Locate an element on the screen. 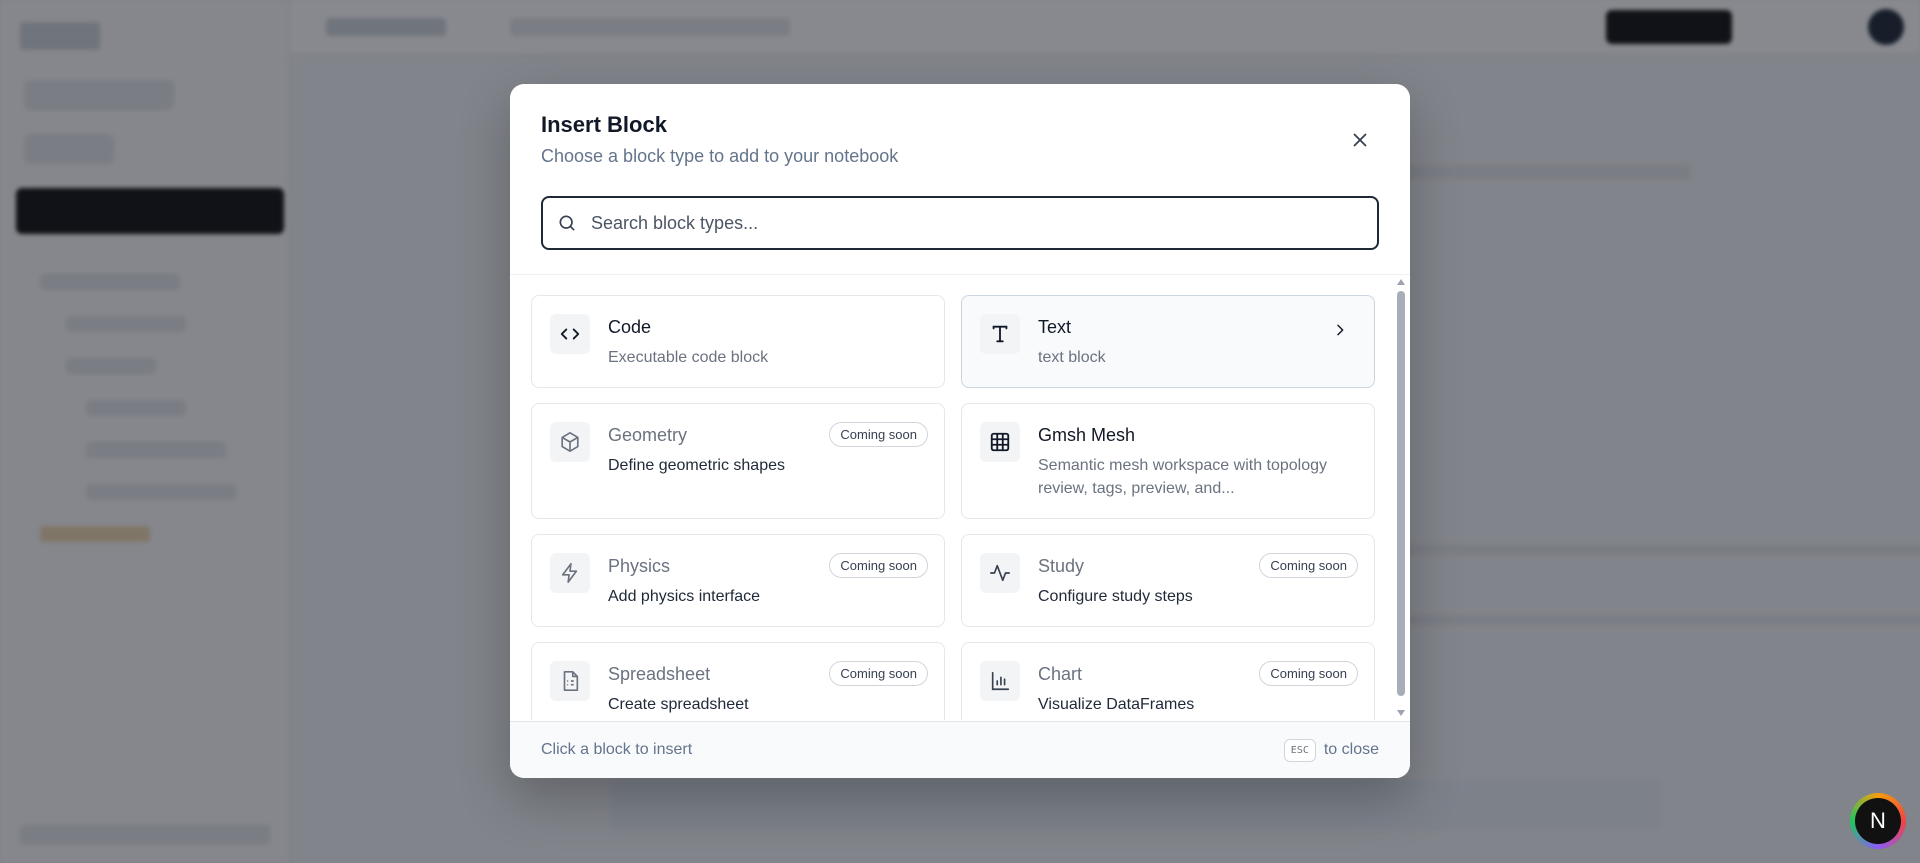 Image resolution: width=1920 pixels, height=863 pixels. block-description: Configure study steps is located at coordinates (1115, 596).